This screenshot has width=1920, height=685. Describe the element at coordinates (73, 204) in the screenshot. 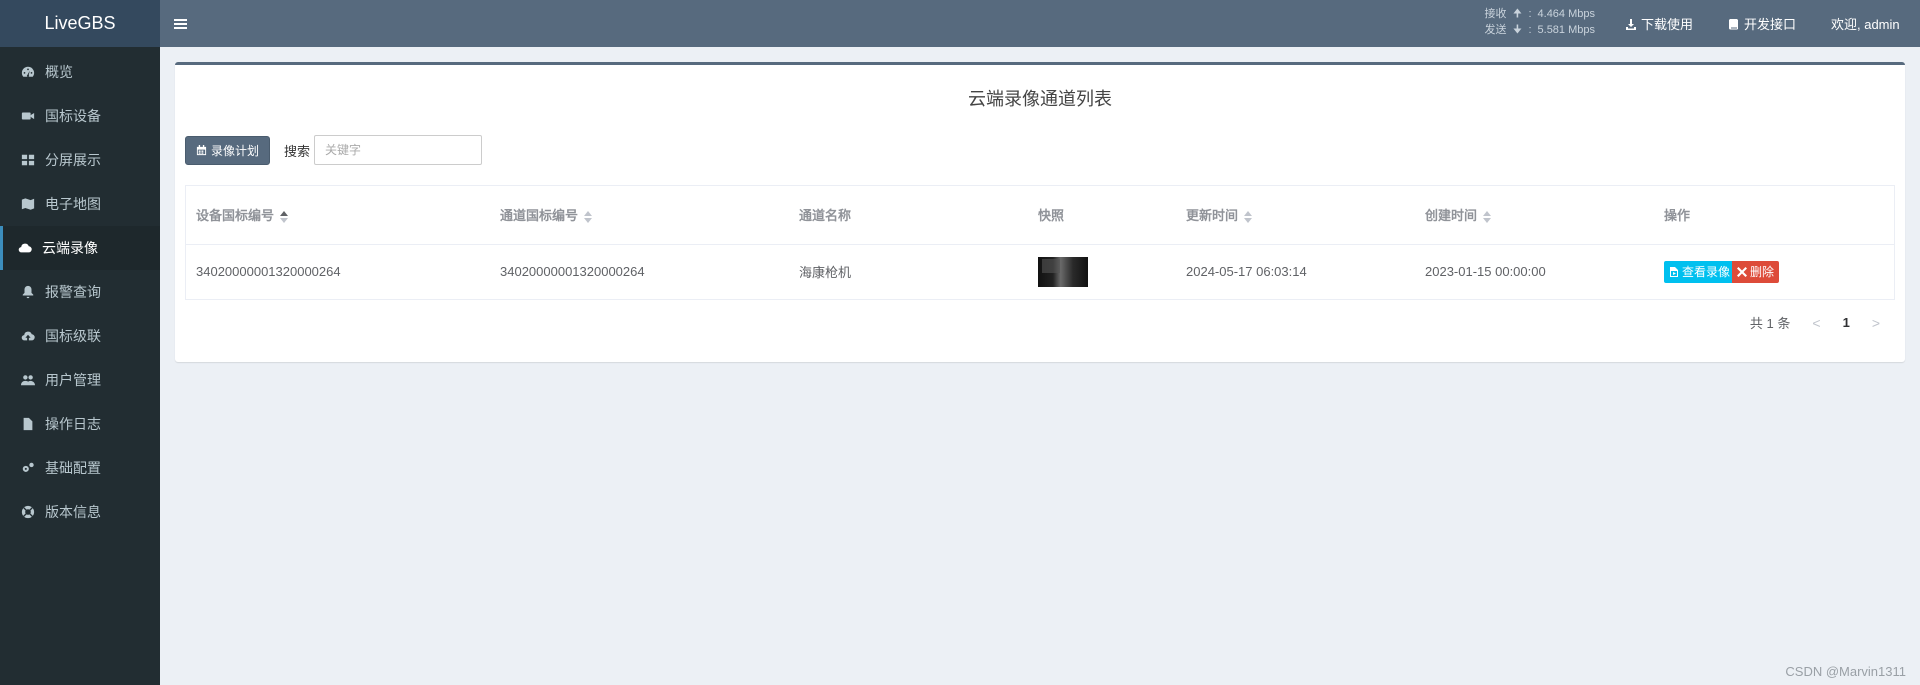

I see `sidebar-item-label: 电子地图` at that location.